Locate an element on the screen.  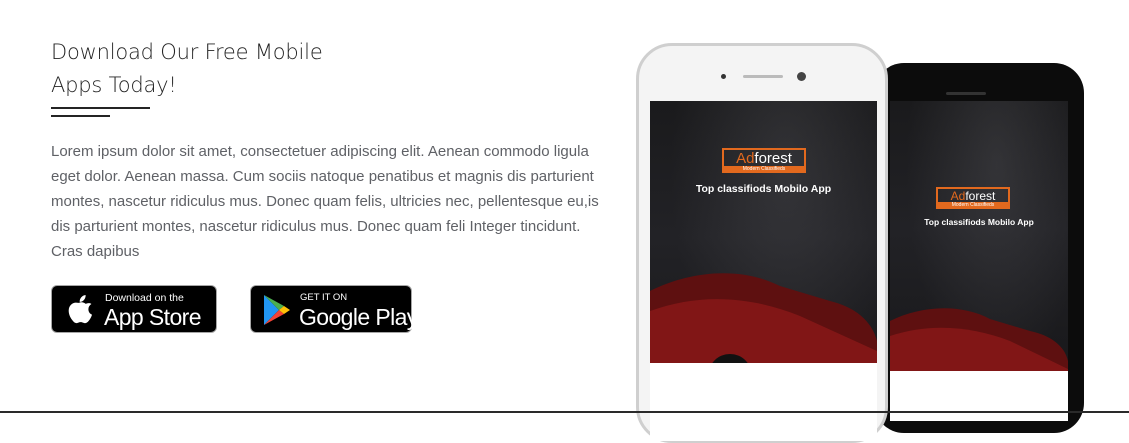
app-store-big-text: App Store is located at coordinates (152, 317).